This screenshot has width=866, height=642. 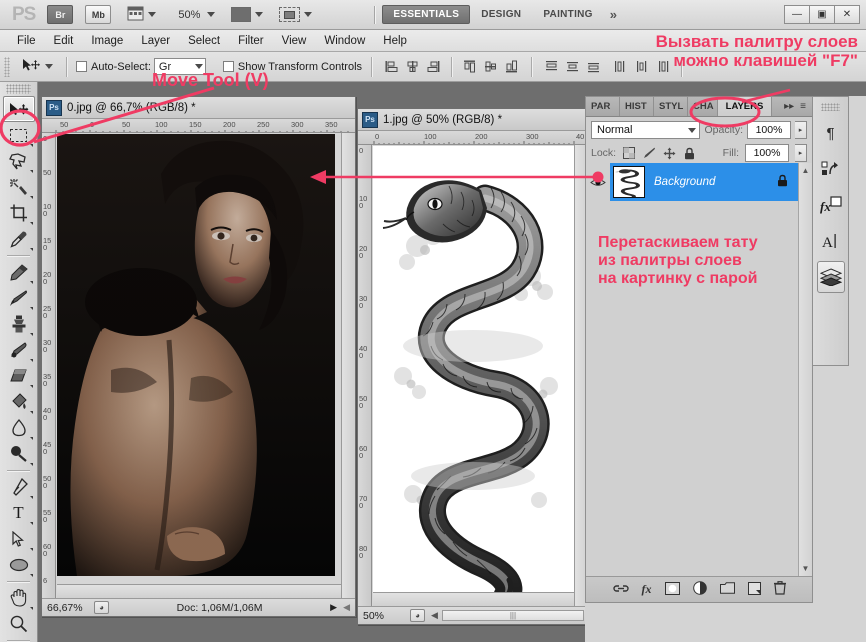 What do you see at coordinates (26, 41) in the screenshot?
I see `menu-file: File` at bounding box center [26, 41].